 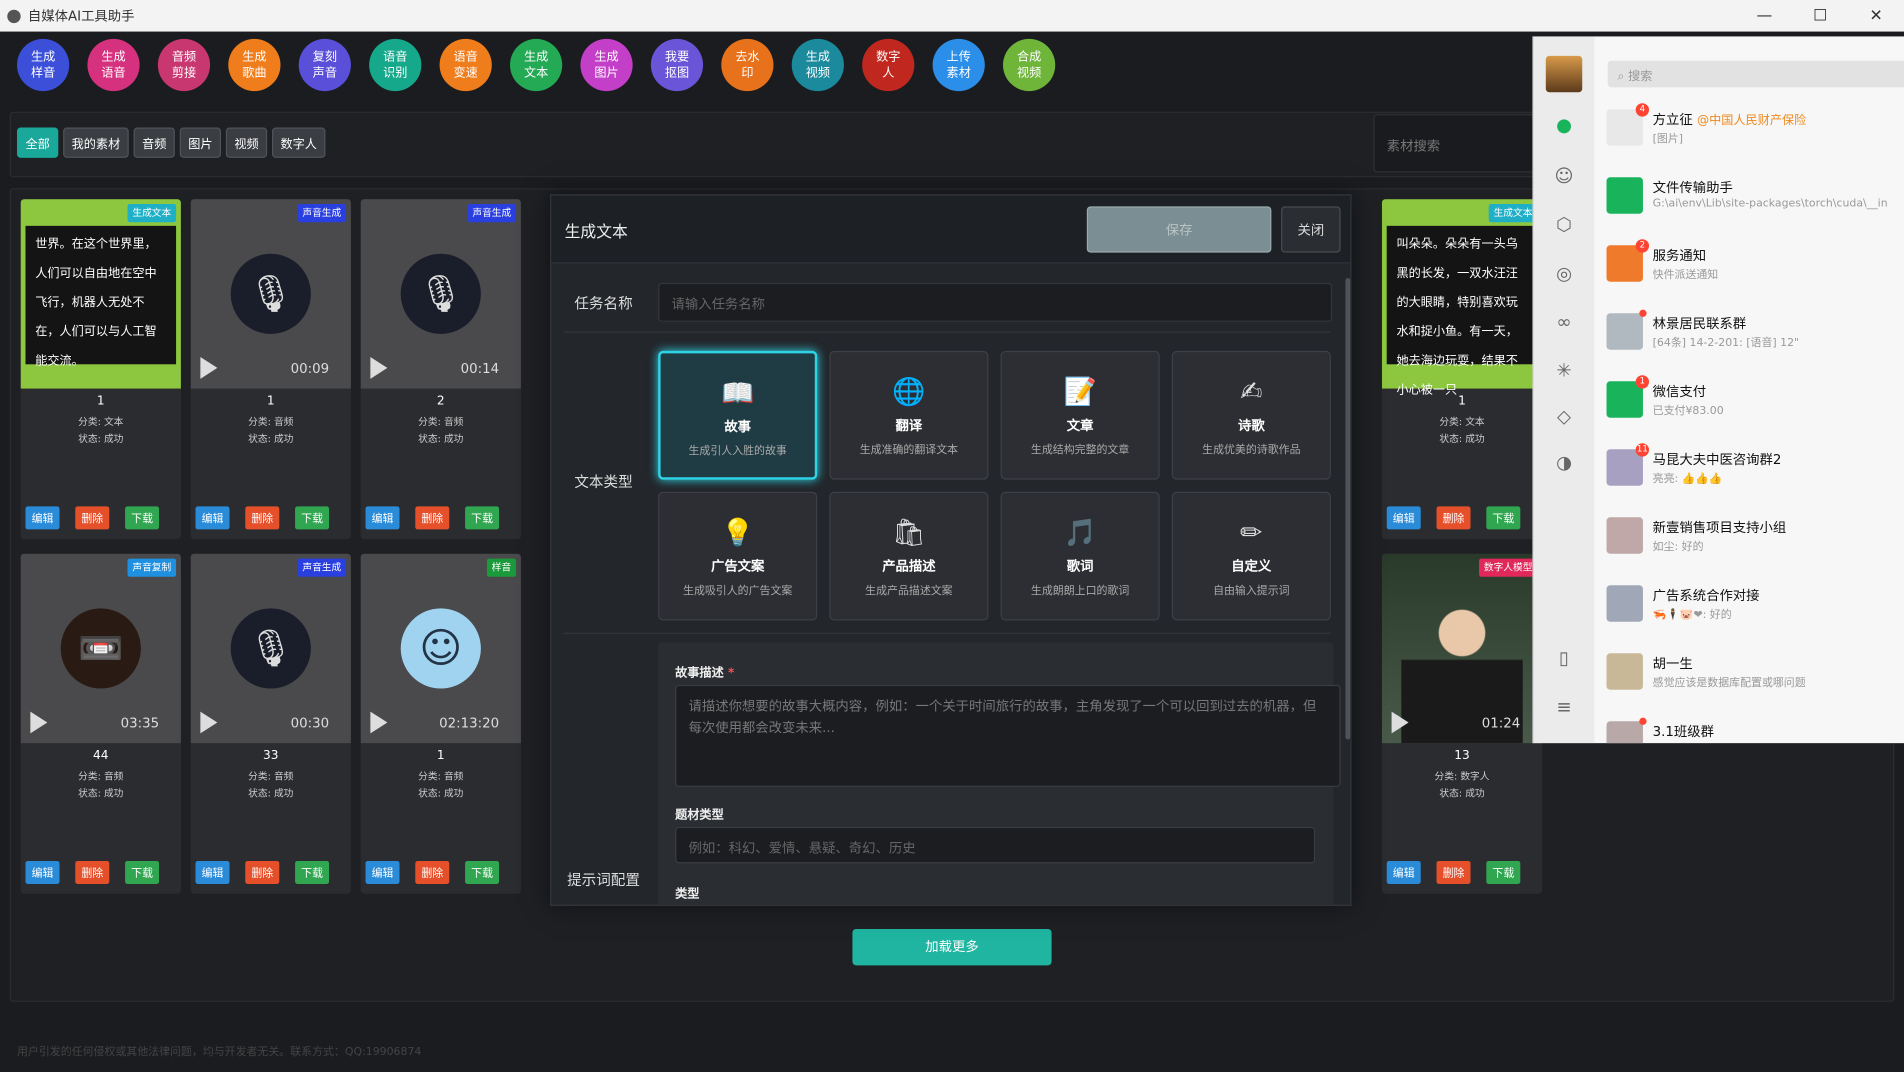 I want to click on search-explore-icon: ◇, so click(x=1564, y=418).